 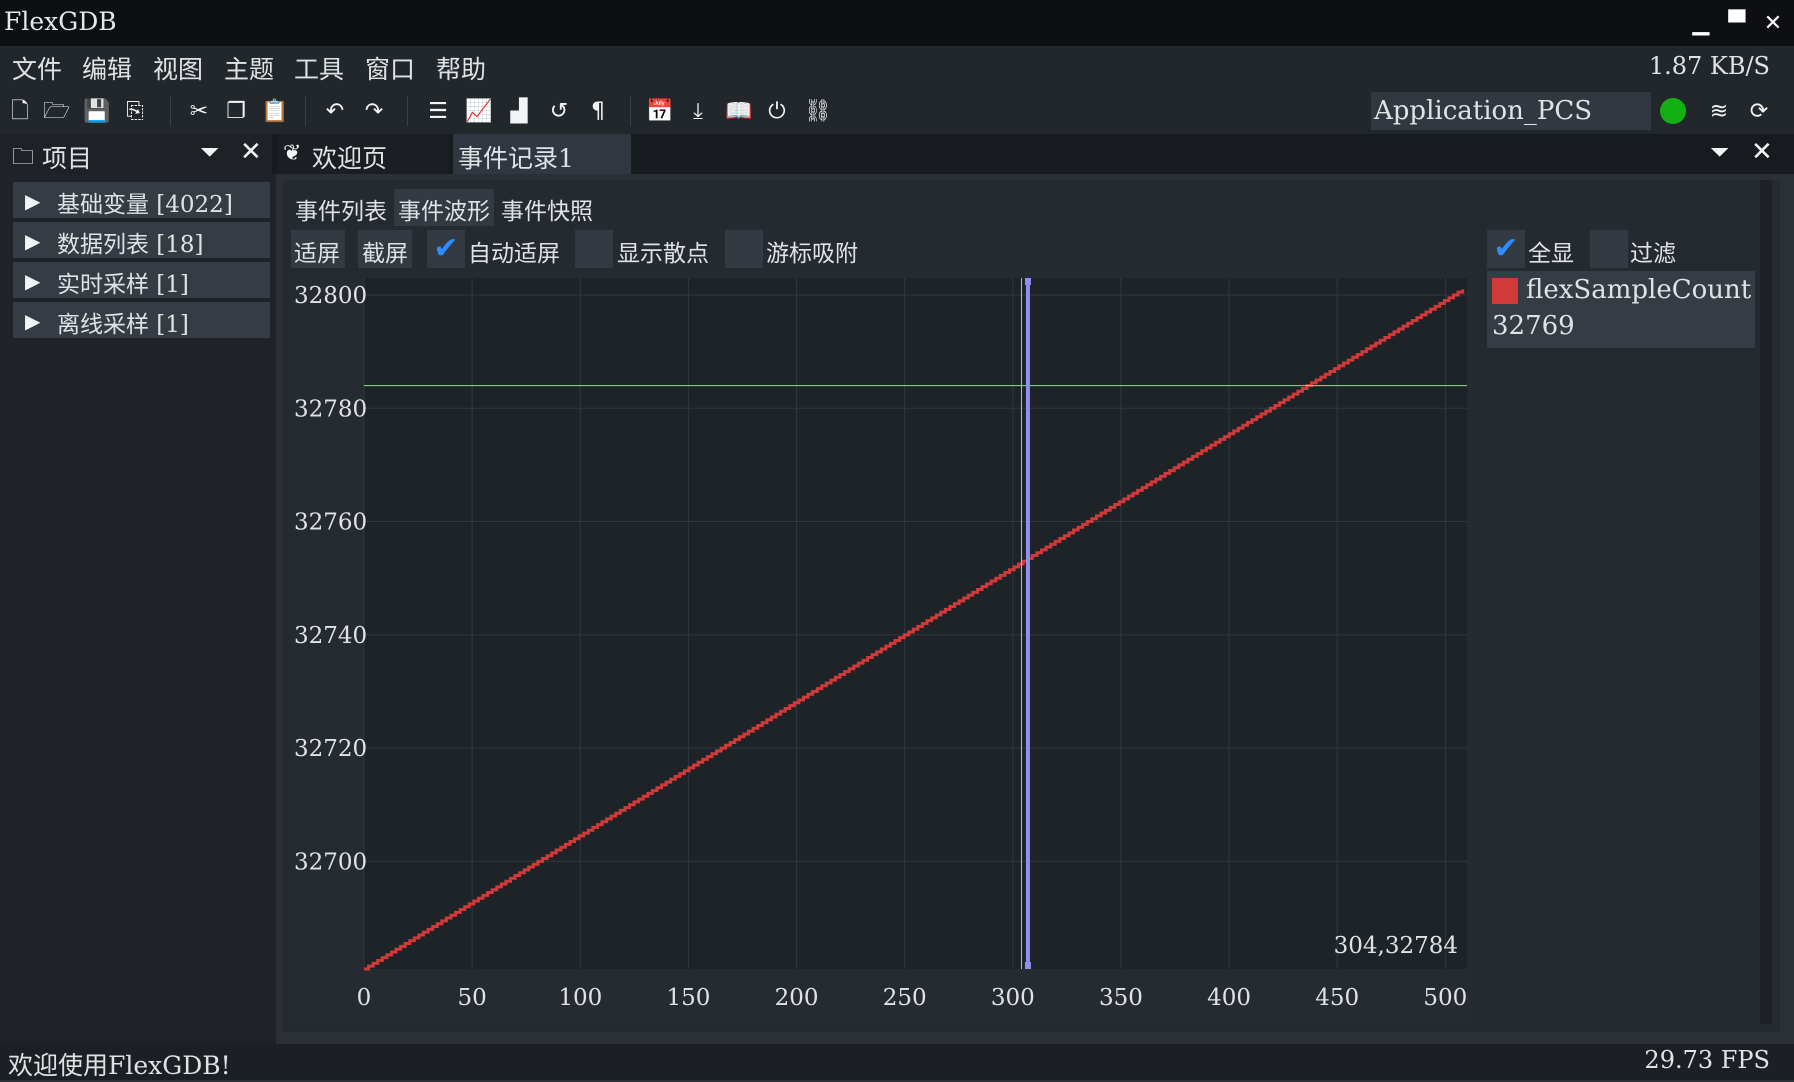 I want to click on y-tick-label: 32800, so click(x=330, y=296).